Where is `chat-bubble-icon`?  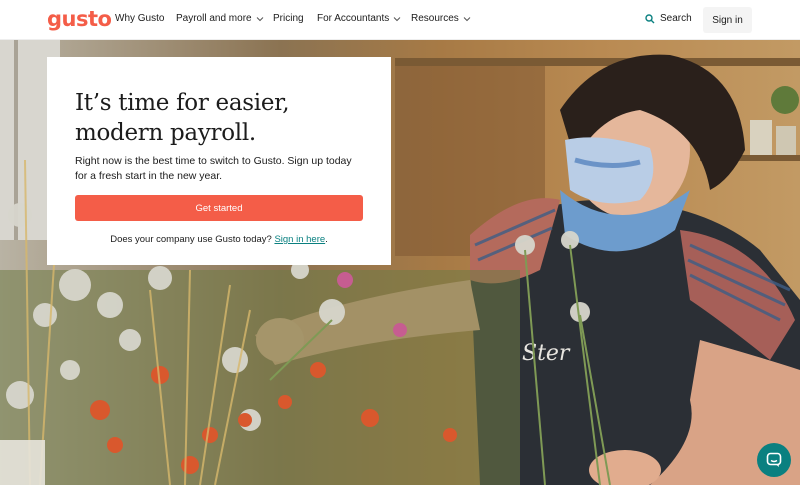
chat-bubble-icon is located at coordinates (774, 459).